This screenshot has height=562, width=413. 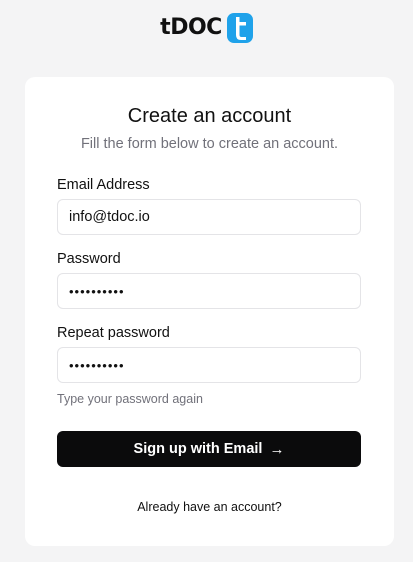 I want to click on email-label: Email Address, so click(x=103, y=185).